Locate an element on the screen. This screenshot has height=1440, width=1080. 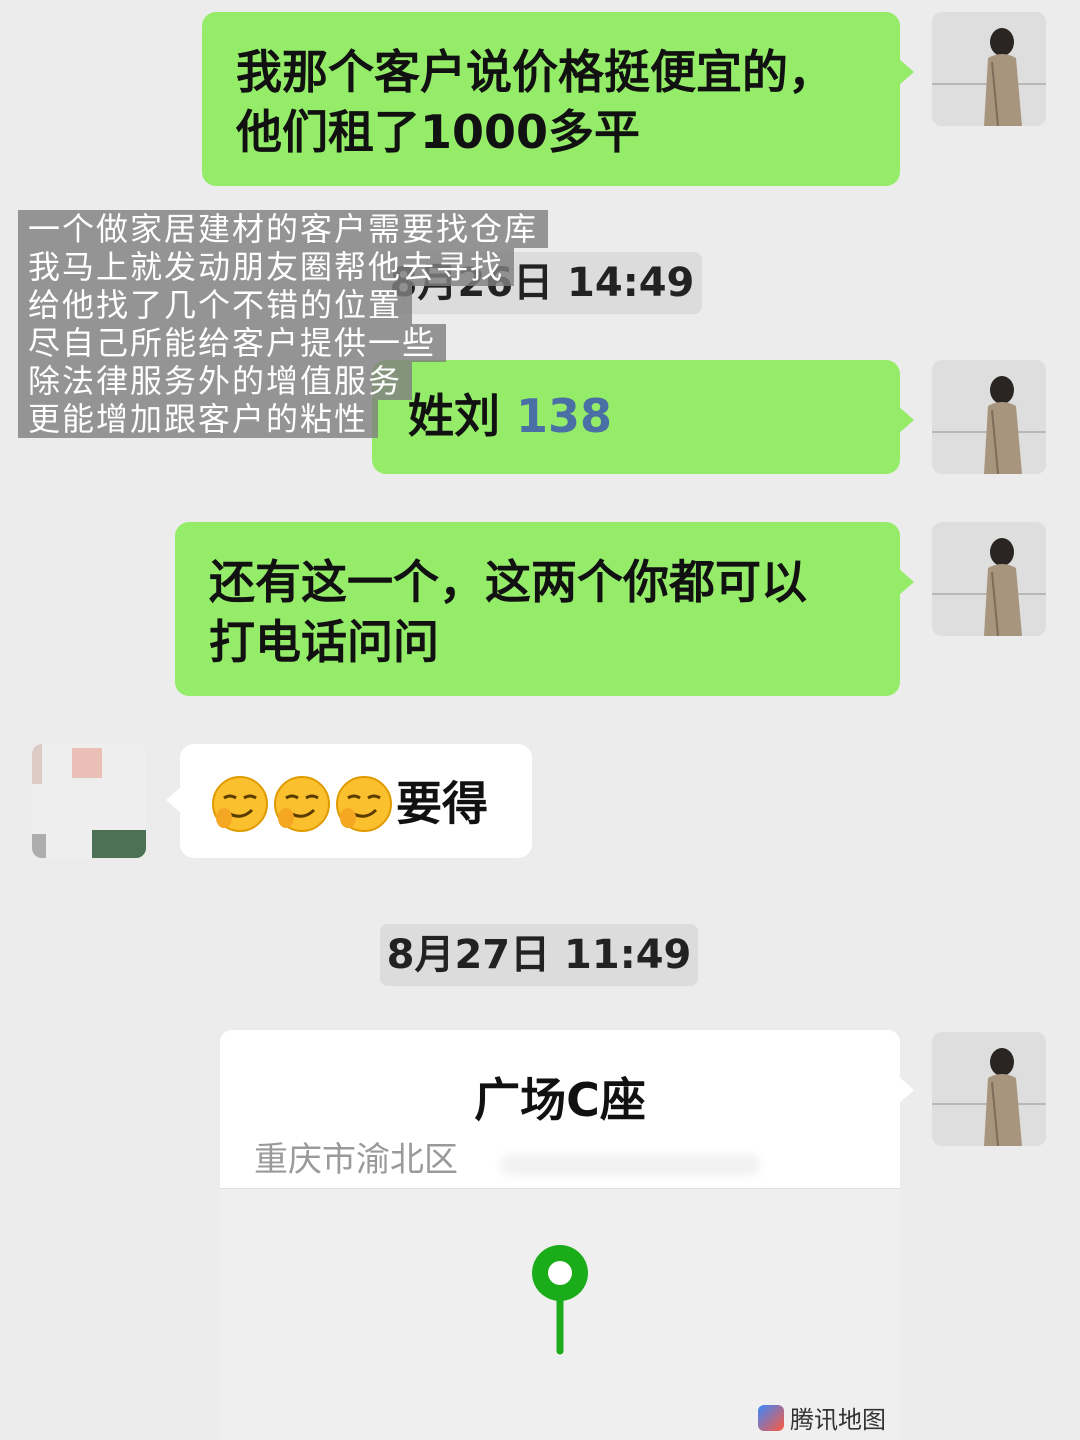
caption-line: 一个做家居建材的客户需要找仓库 is located at coordinates (283, 229).